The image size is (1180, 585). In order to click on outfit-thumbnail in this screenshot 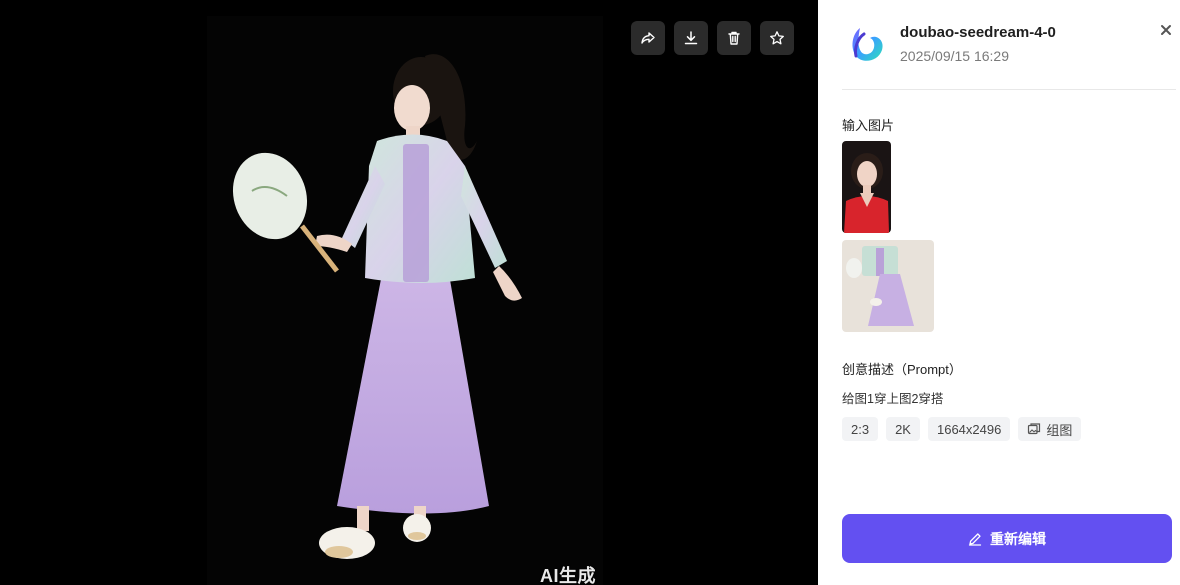, I will do `click(888, 286)`.